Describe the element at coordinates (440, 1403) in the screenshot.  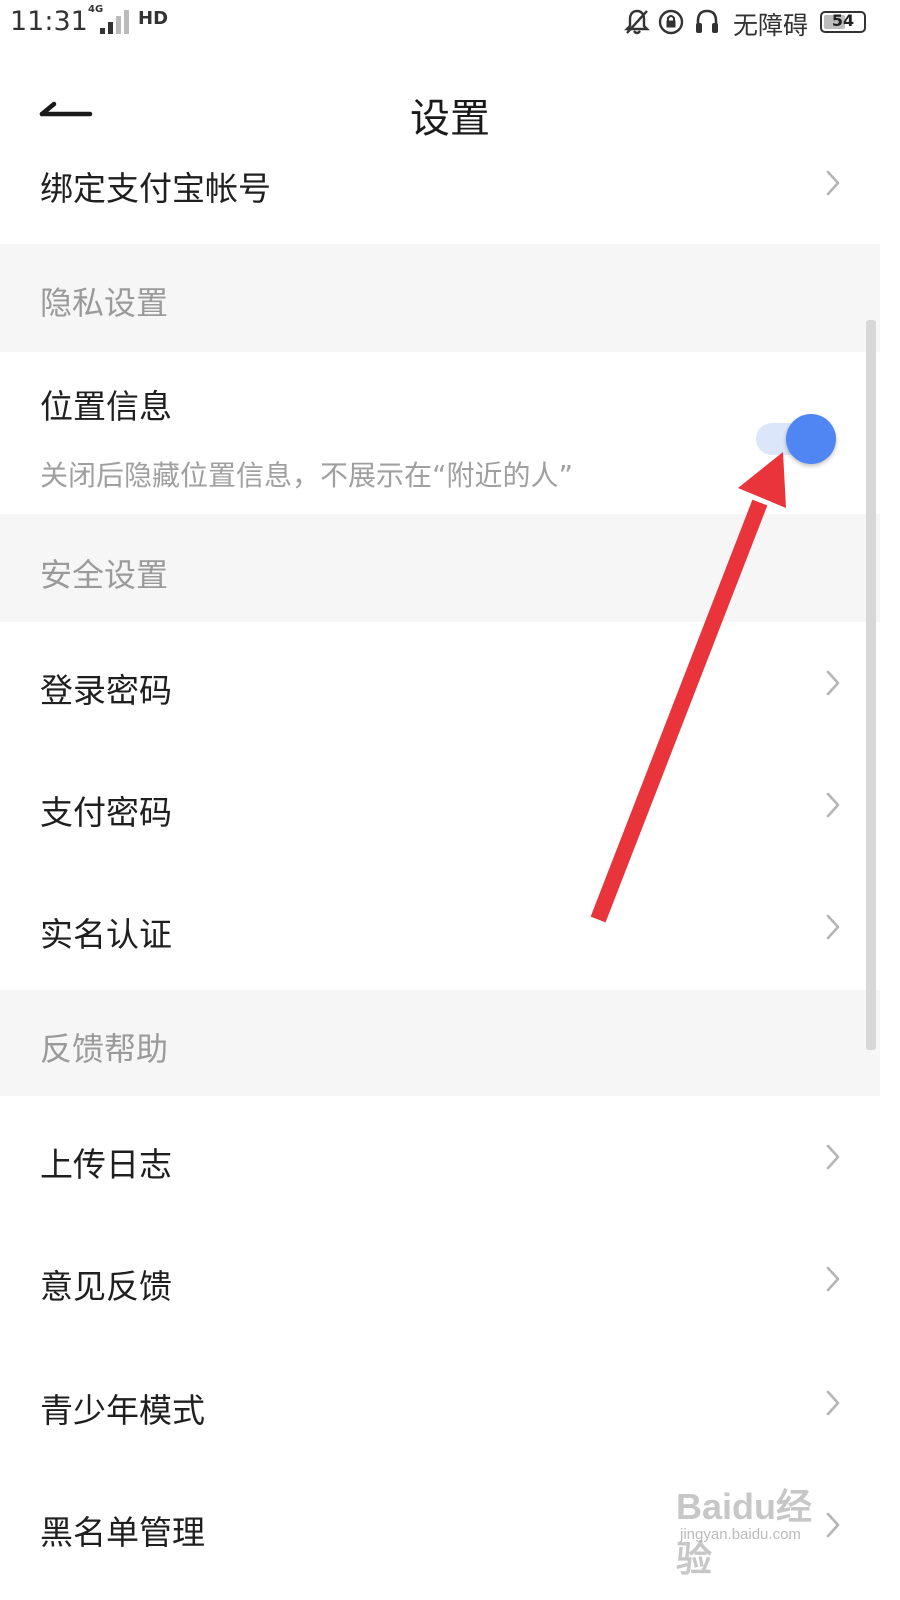
I see `youth-mode-row: 青少年模式` at that location.